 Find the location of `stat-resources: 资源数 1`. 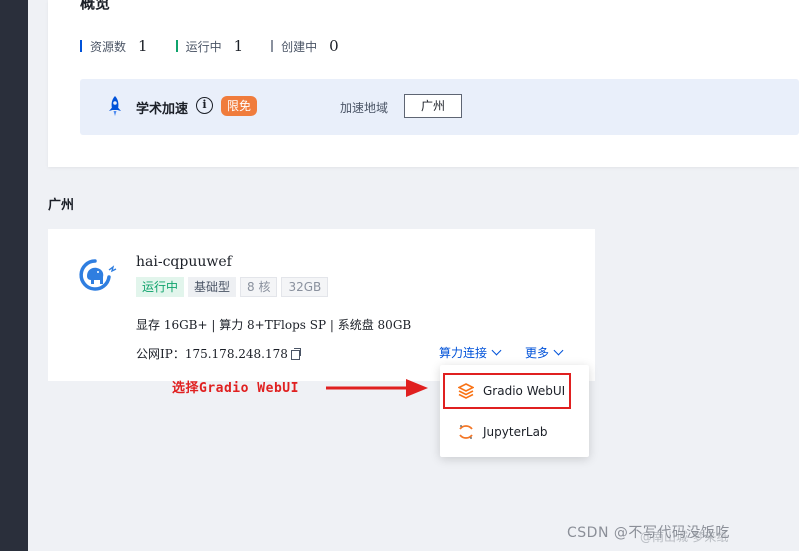

stat-resources: 资源数 1 is located at coordinates (114, 46).